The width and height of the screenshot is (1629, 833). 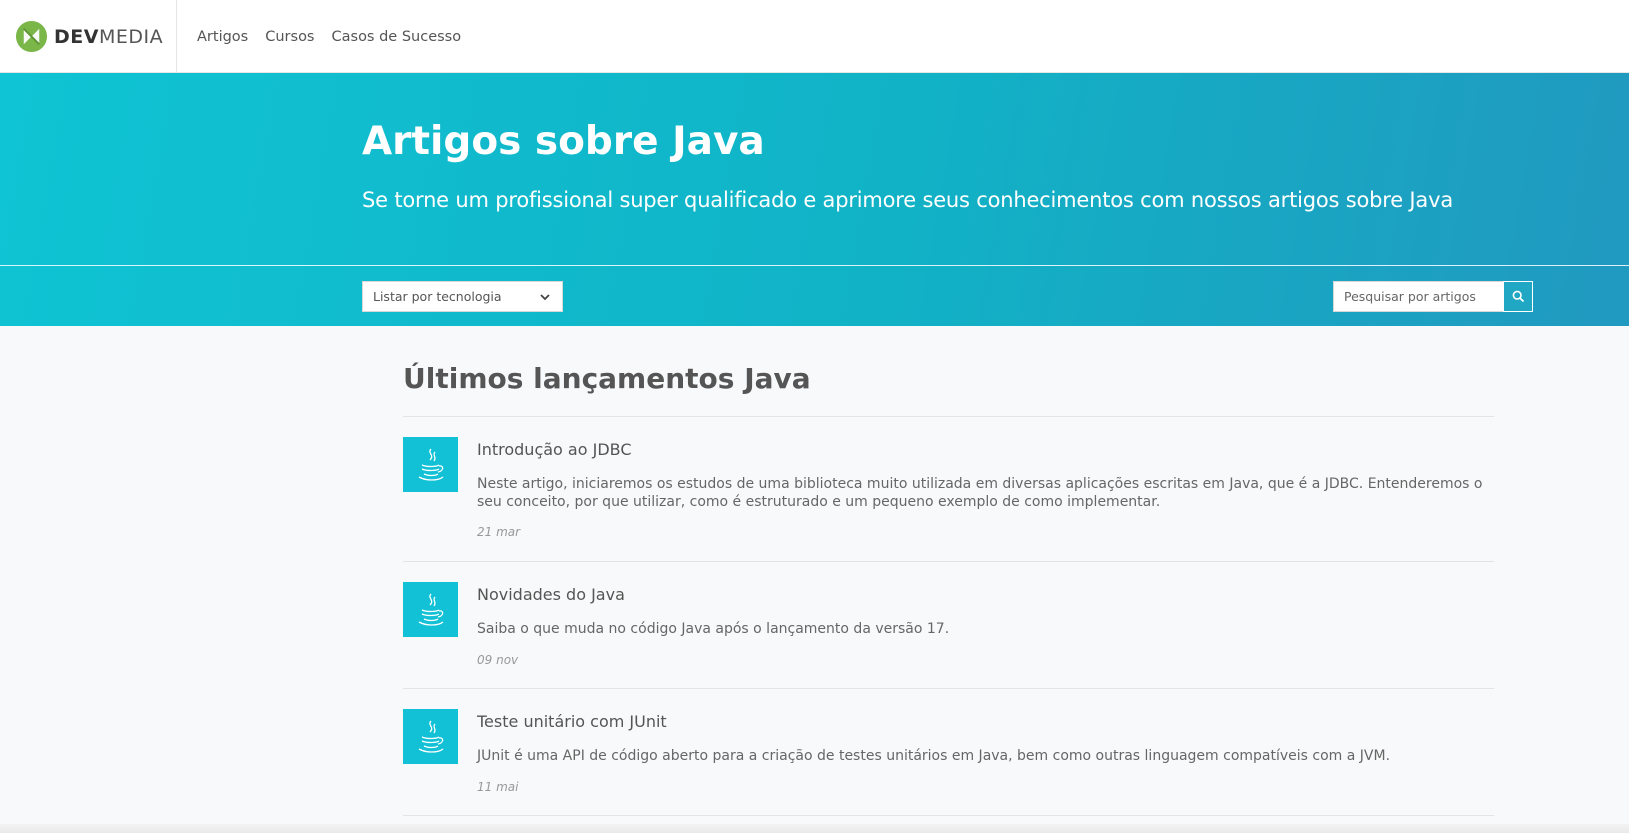 I want to click on nav-link-casos-de-sucesso: Casos de Sucesso, so click(x=397, y=37).